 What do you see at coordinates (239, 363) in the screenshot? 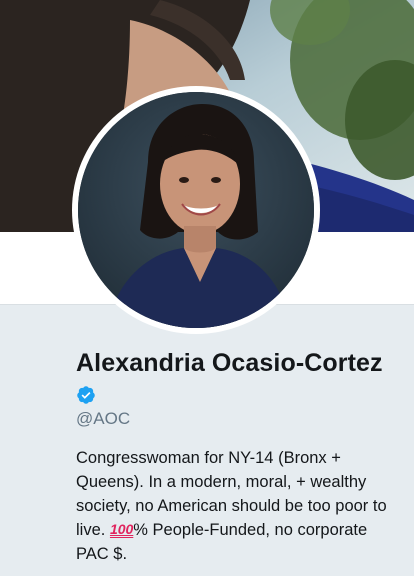
I see `profile-name: Alexandria Ocasio-Cortez` at bounding box center [239, 363].